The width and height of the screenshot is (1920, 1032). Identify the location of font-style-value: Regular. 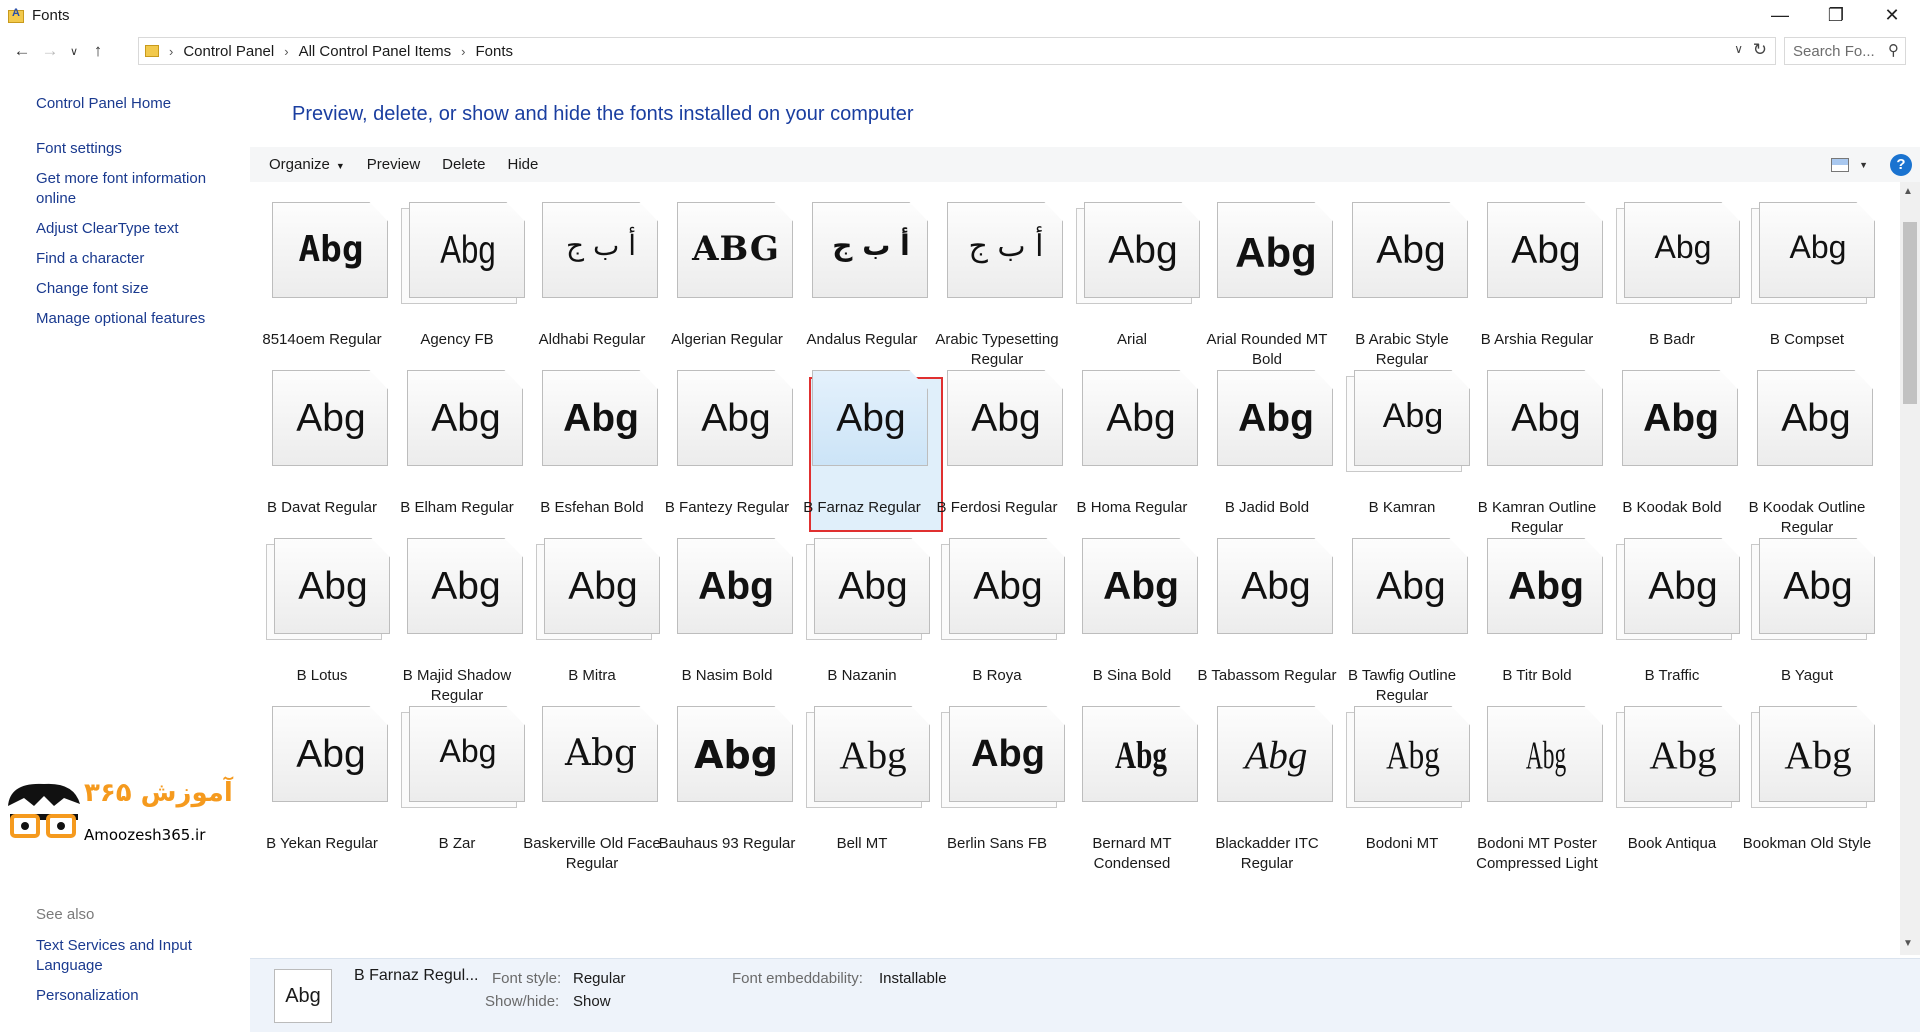
(599, 978).